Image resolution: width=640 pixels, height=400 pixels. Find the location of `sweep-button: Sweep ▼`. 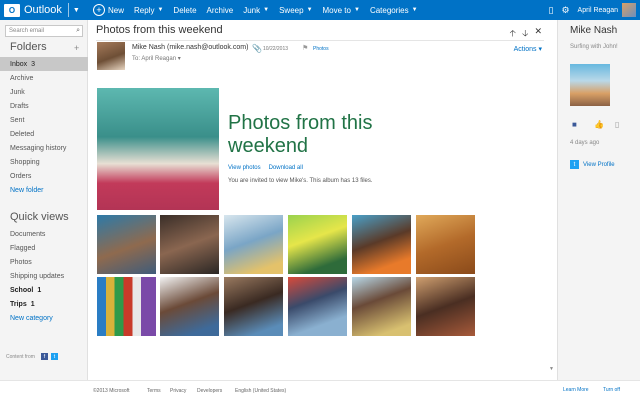

sweep-button: Sweep ▼ is located at coordinates (295, 10).